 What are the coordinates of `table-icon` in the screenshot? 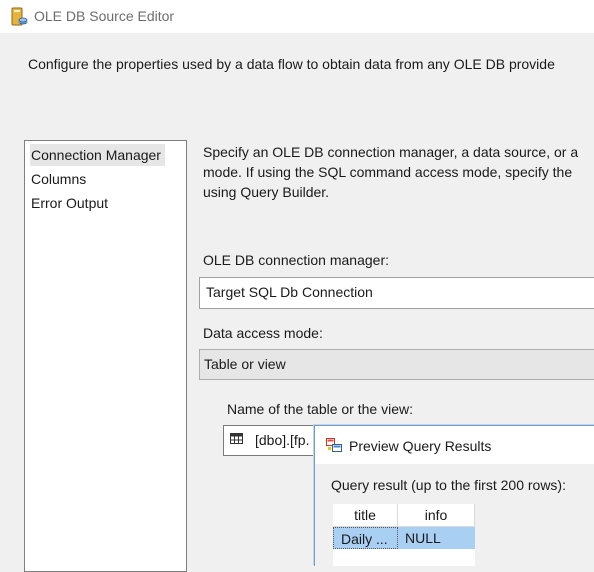 It's located at (236, 438).